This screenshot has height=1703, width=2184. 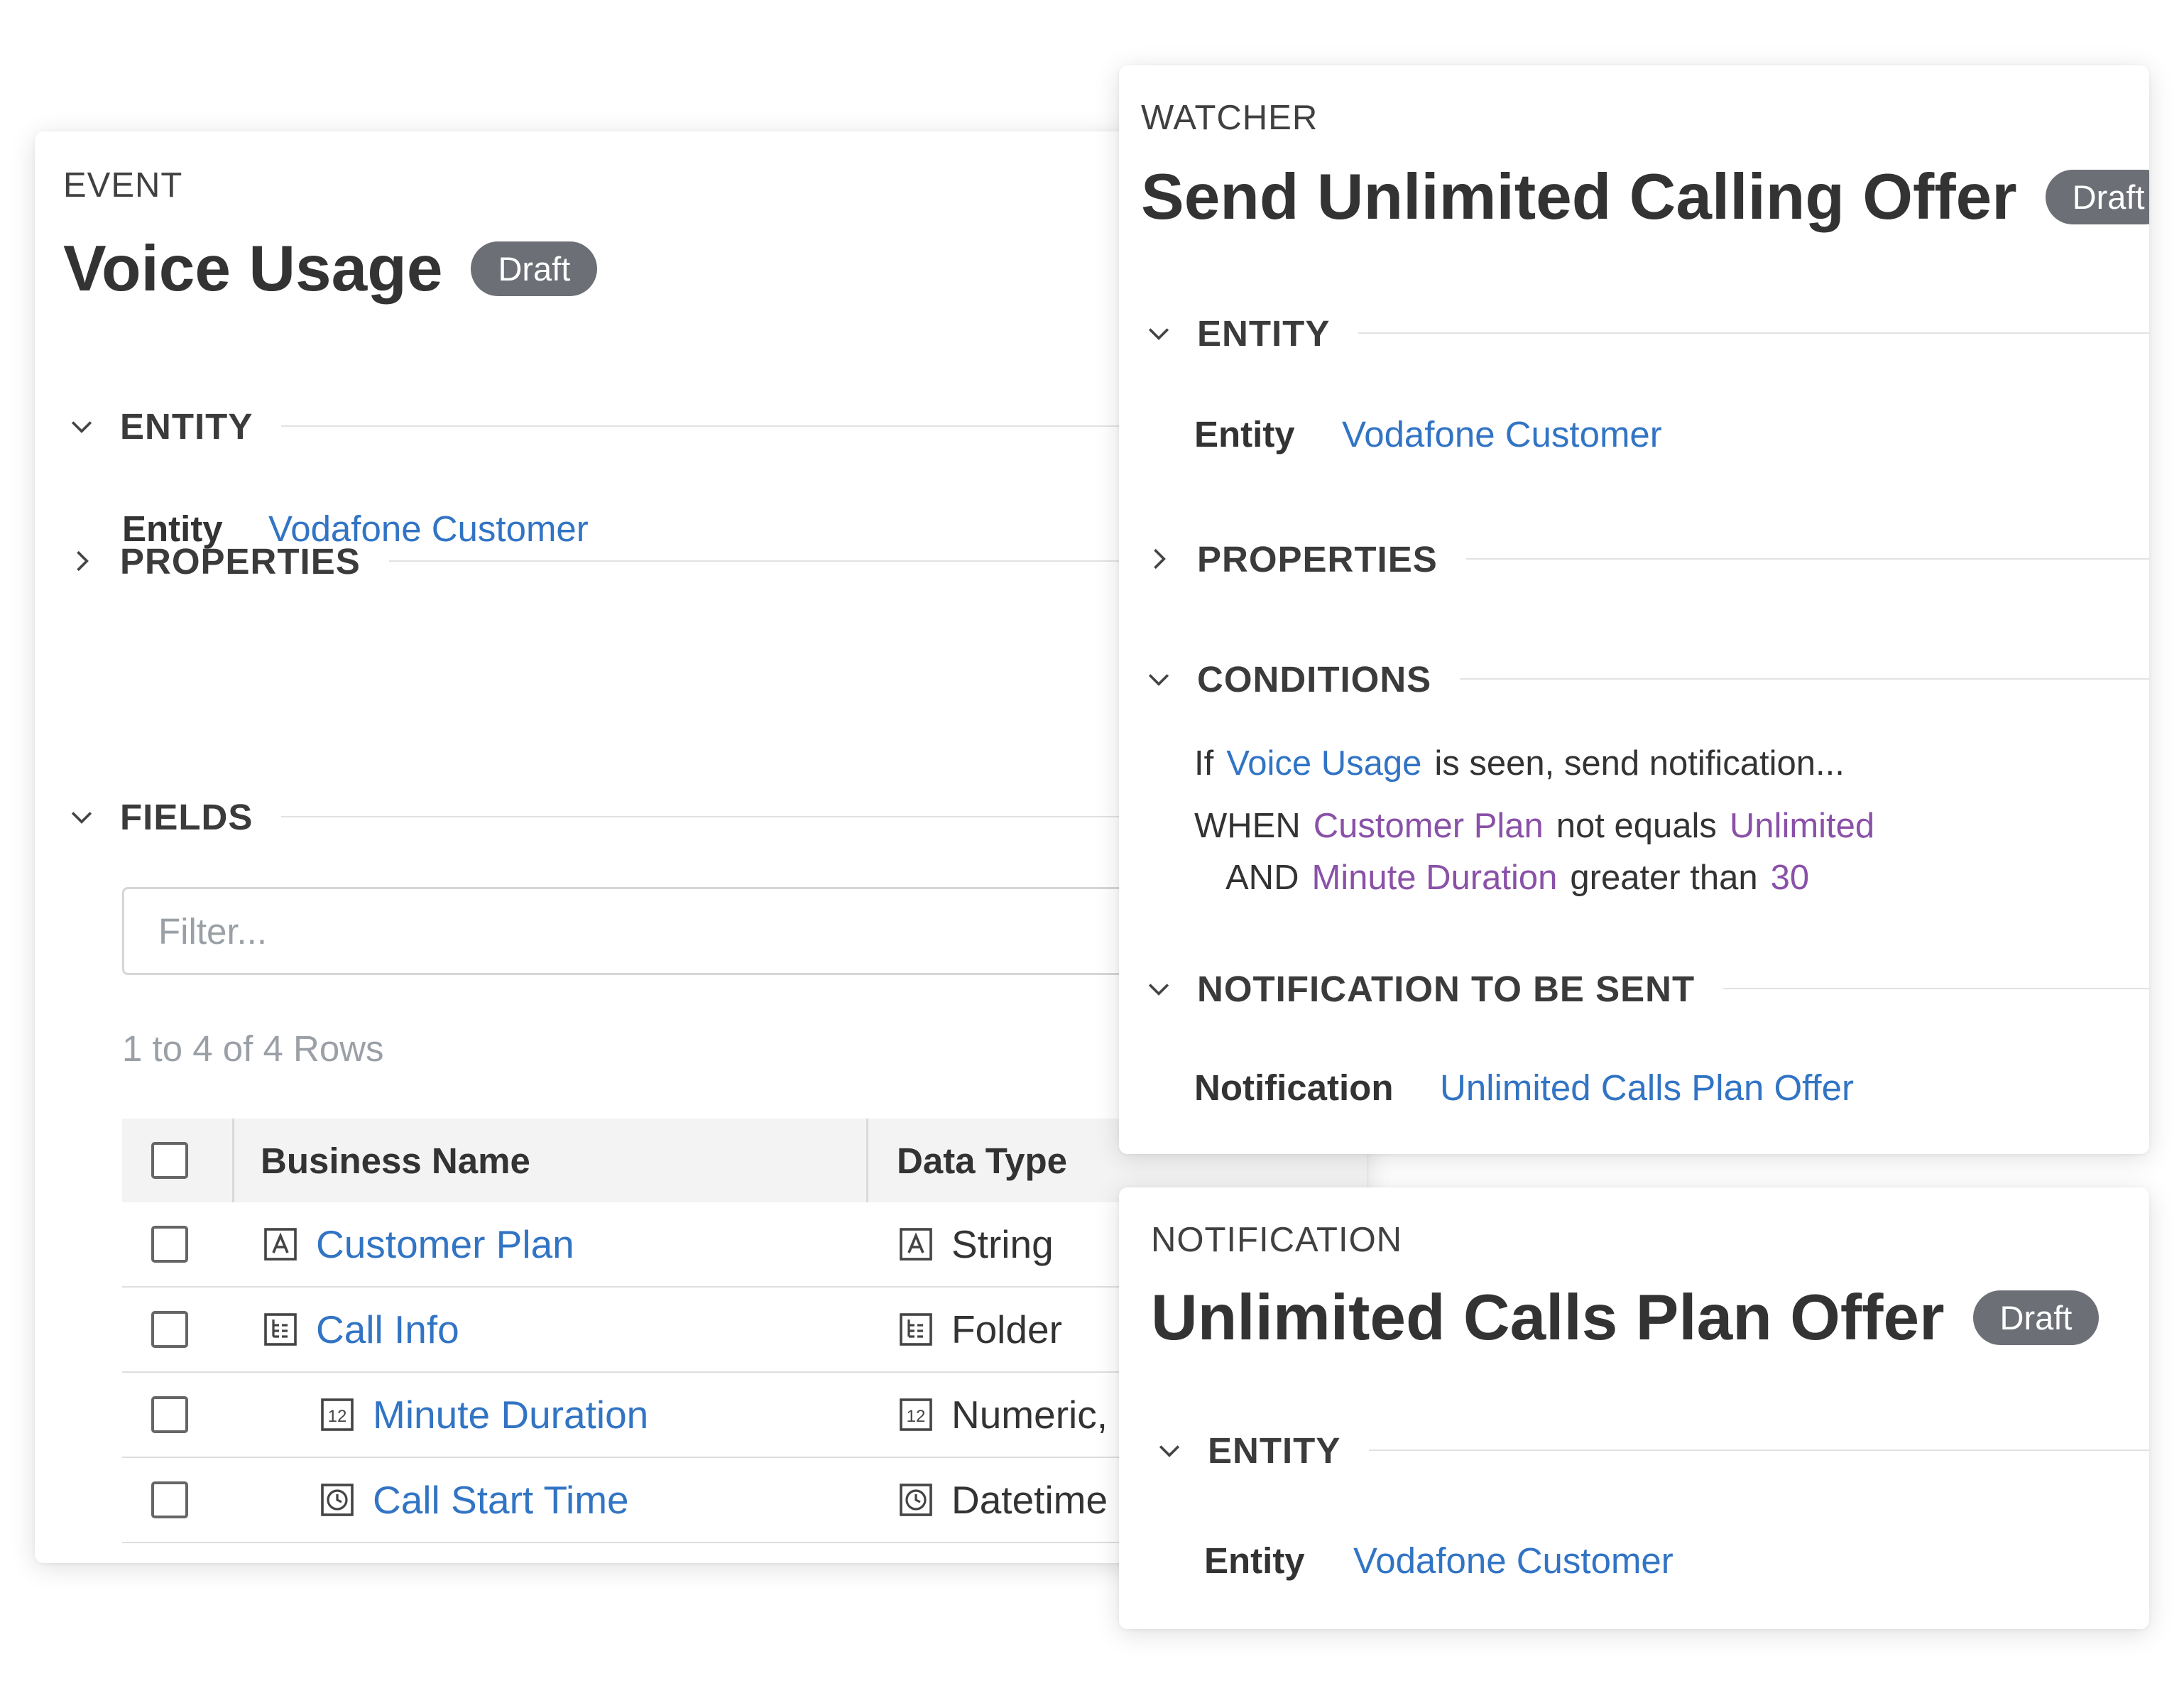 What do you see at coordinates (1030, 1500) in the screenshot?
I see `data-type-label: Datetime` at bounding box center [1030, 1500].